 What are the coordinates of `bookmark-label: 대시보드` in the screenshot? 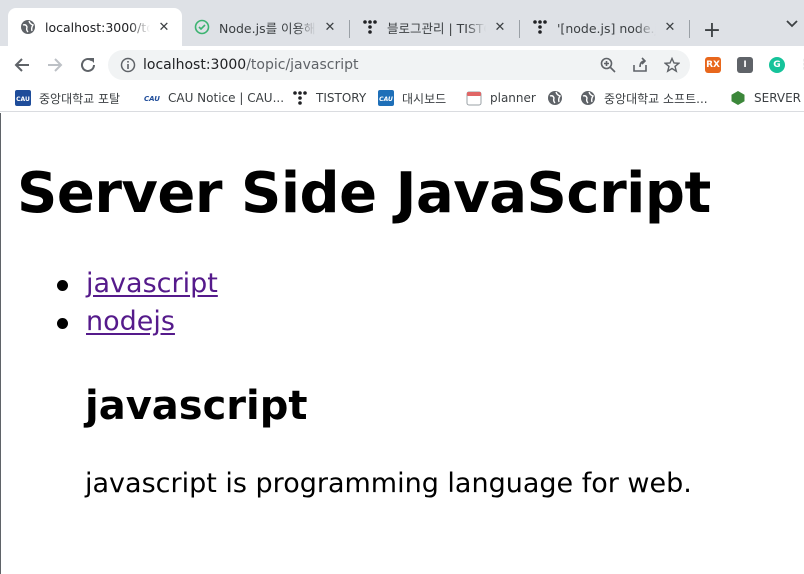 It's located at (424, 98).